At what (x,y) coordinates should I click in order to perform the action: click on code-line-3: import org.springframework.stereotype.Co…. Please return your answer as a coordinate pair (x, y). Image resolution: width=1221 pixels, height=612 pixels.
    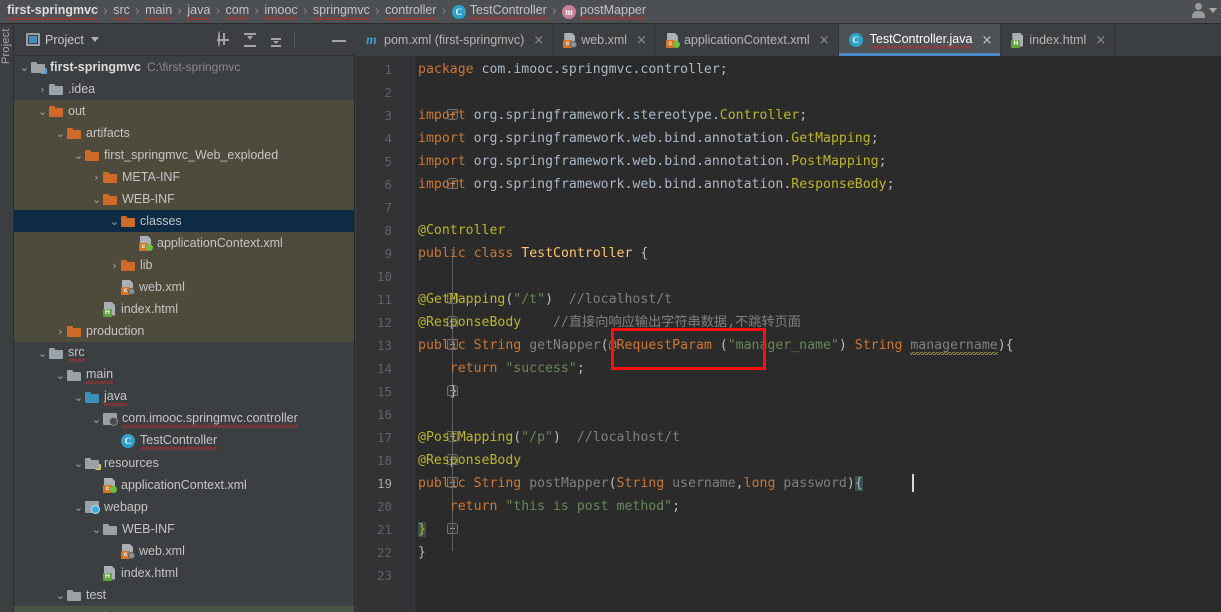
    Looking at the image, I should click on (613, 115).